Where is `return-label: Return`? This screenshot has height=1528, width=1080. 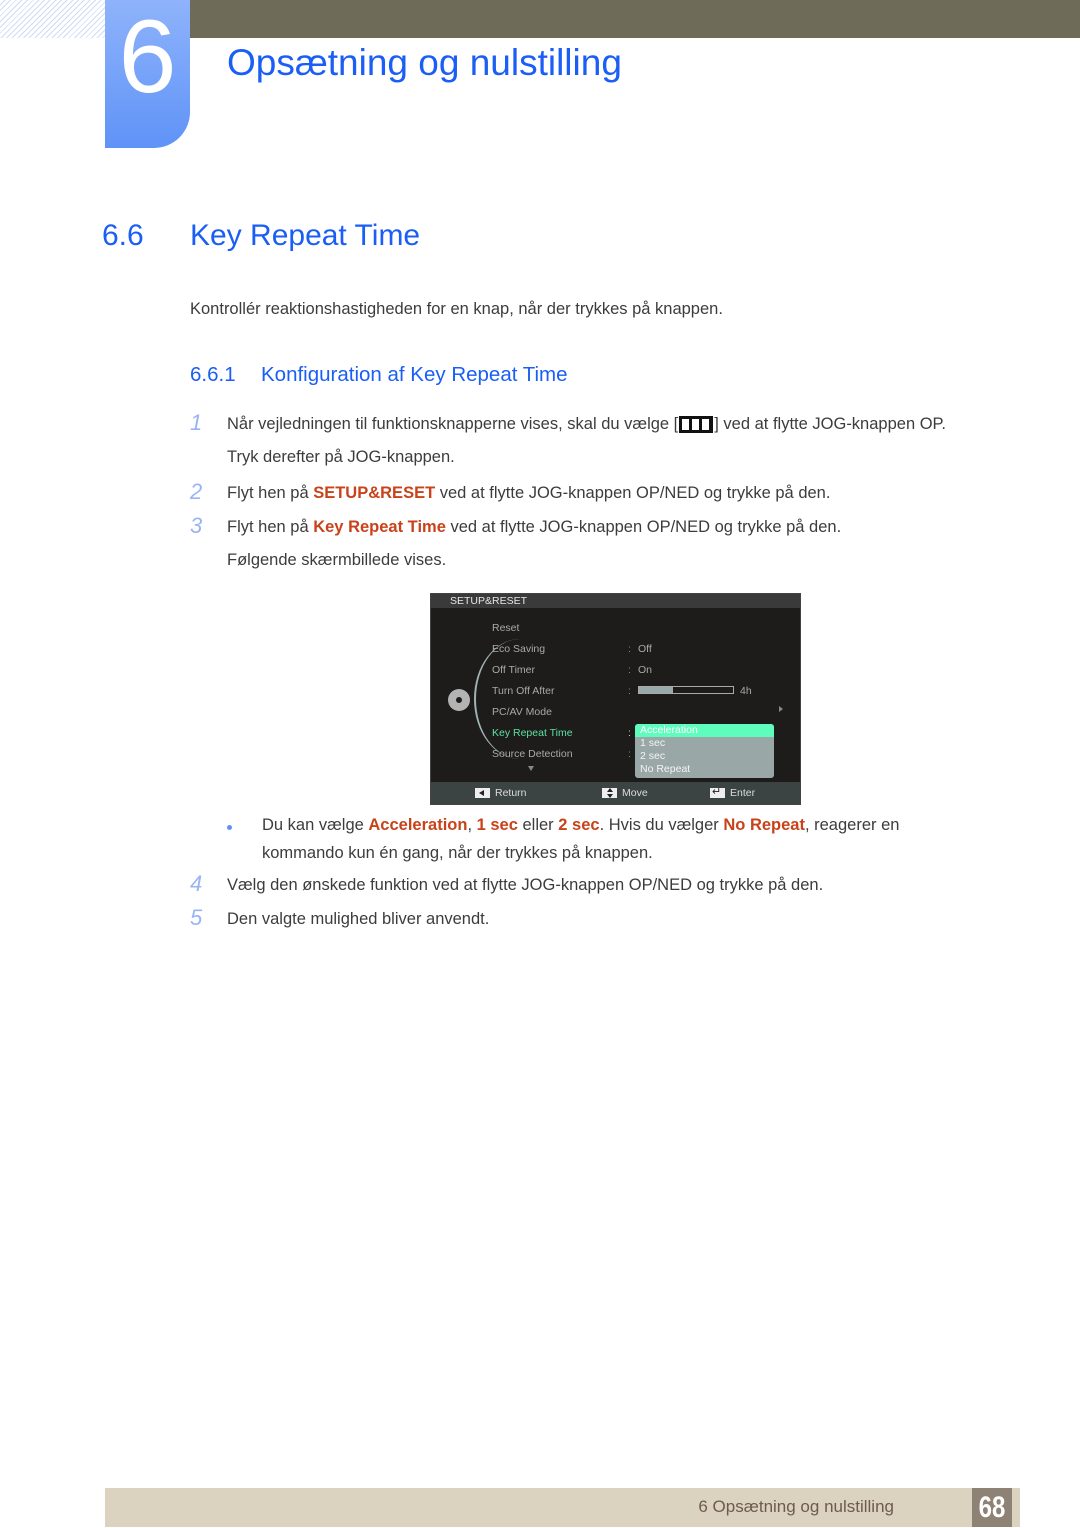
return-label: Return is located at coordinates (511, 793).